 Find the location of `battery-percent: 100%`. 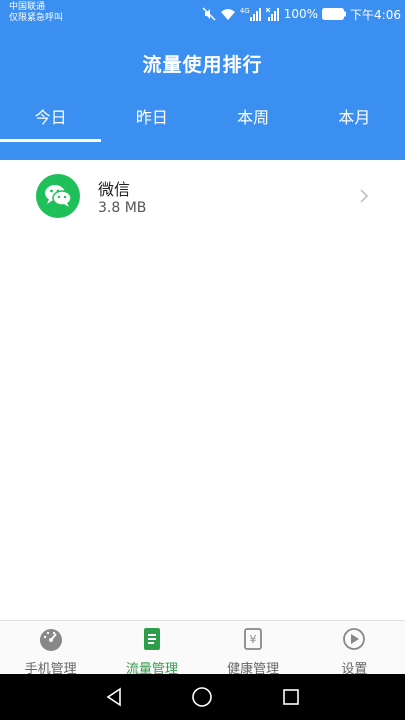

battery-percent: 100% is located at coordinates (301, 14).